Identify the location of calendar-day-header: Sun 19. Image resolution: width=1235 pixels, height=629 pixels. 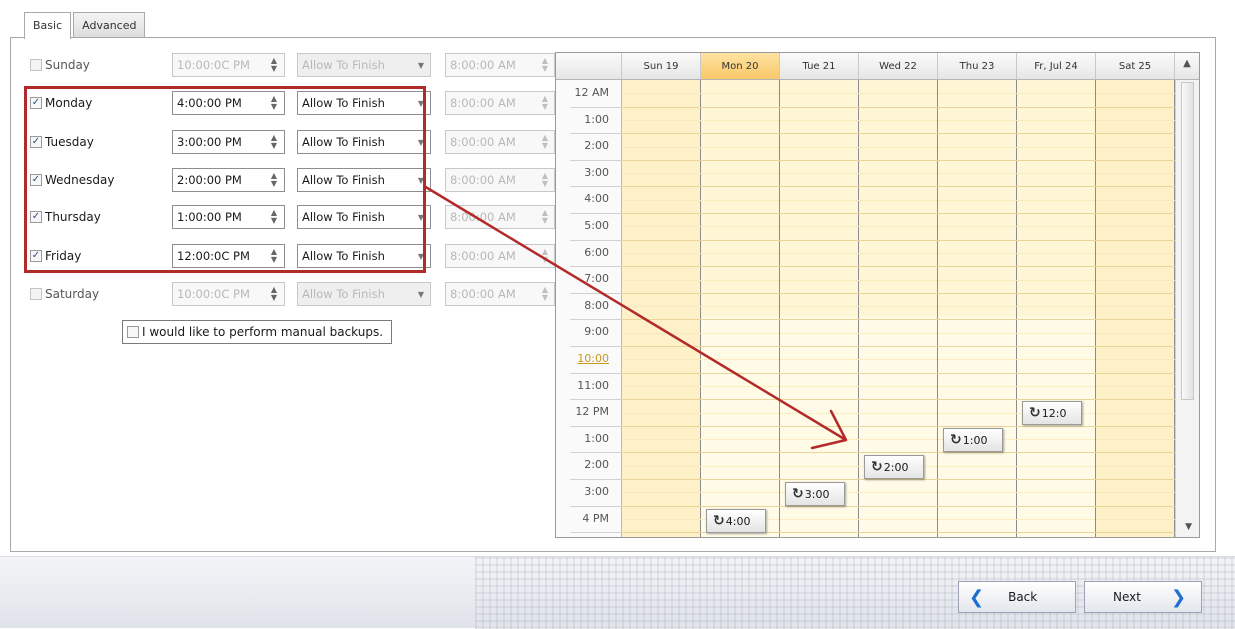
(661, 66).